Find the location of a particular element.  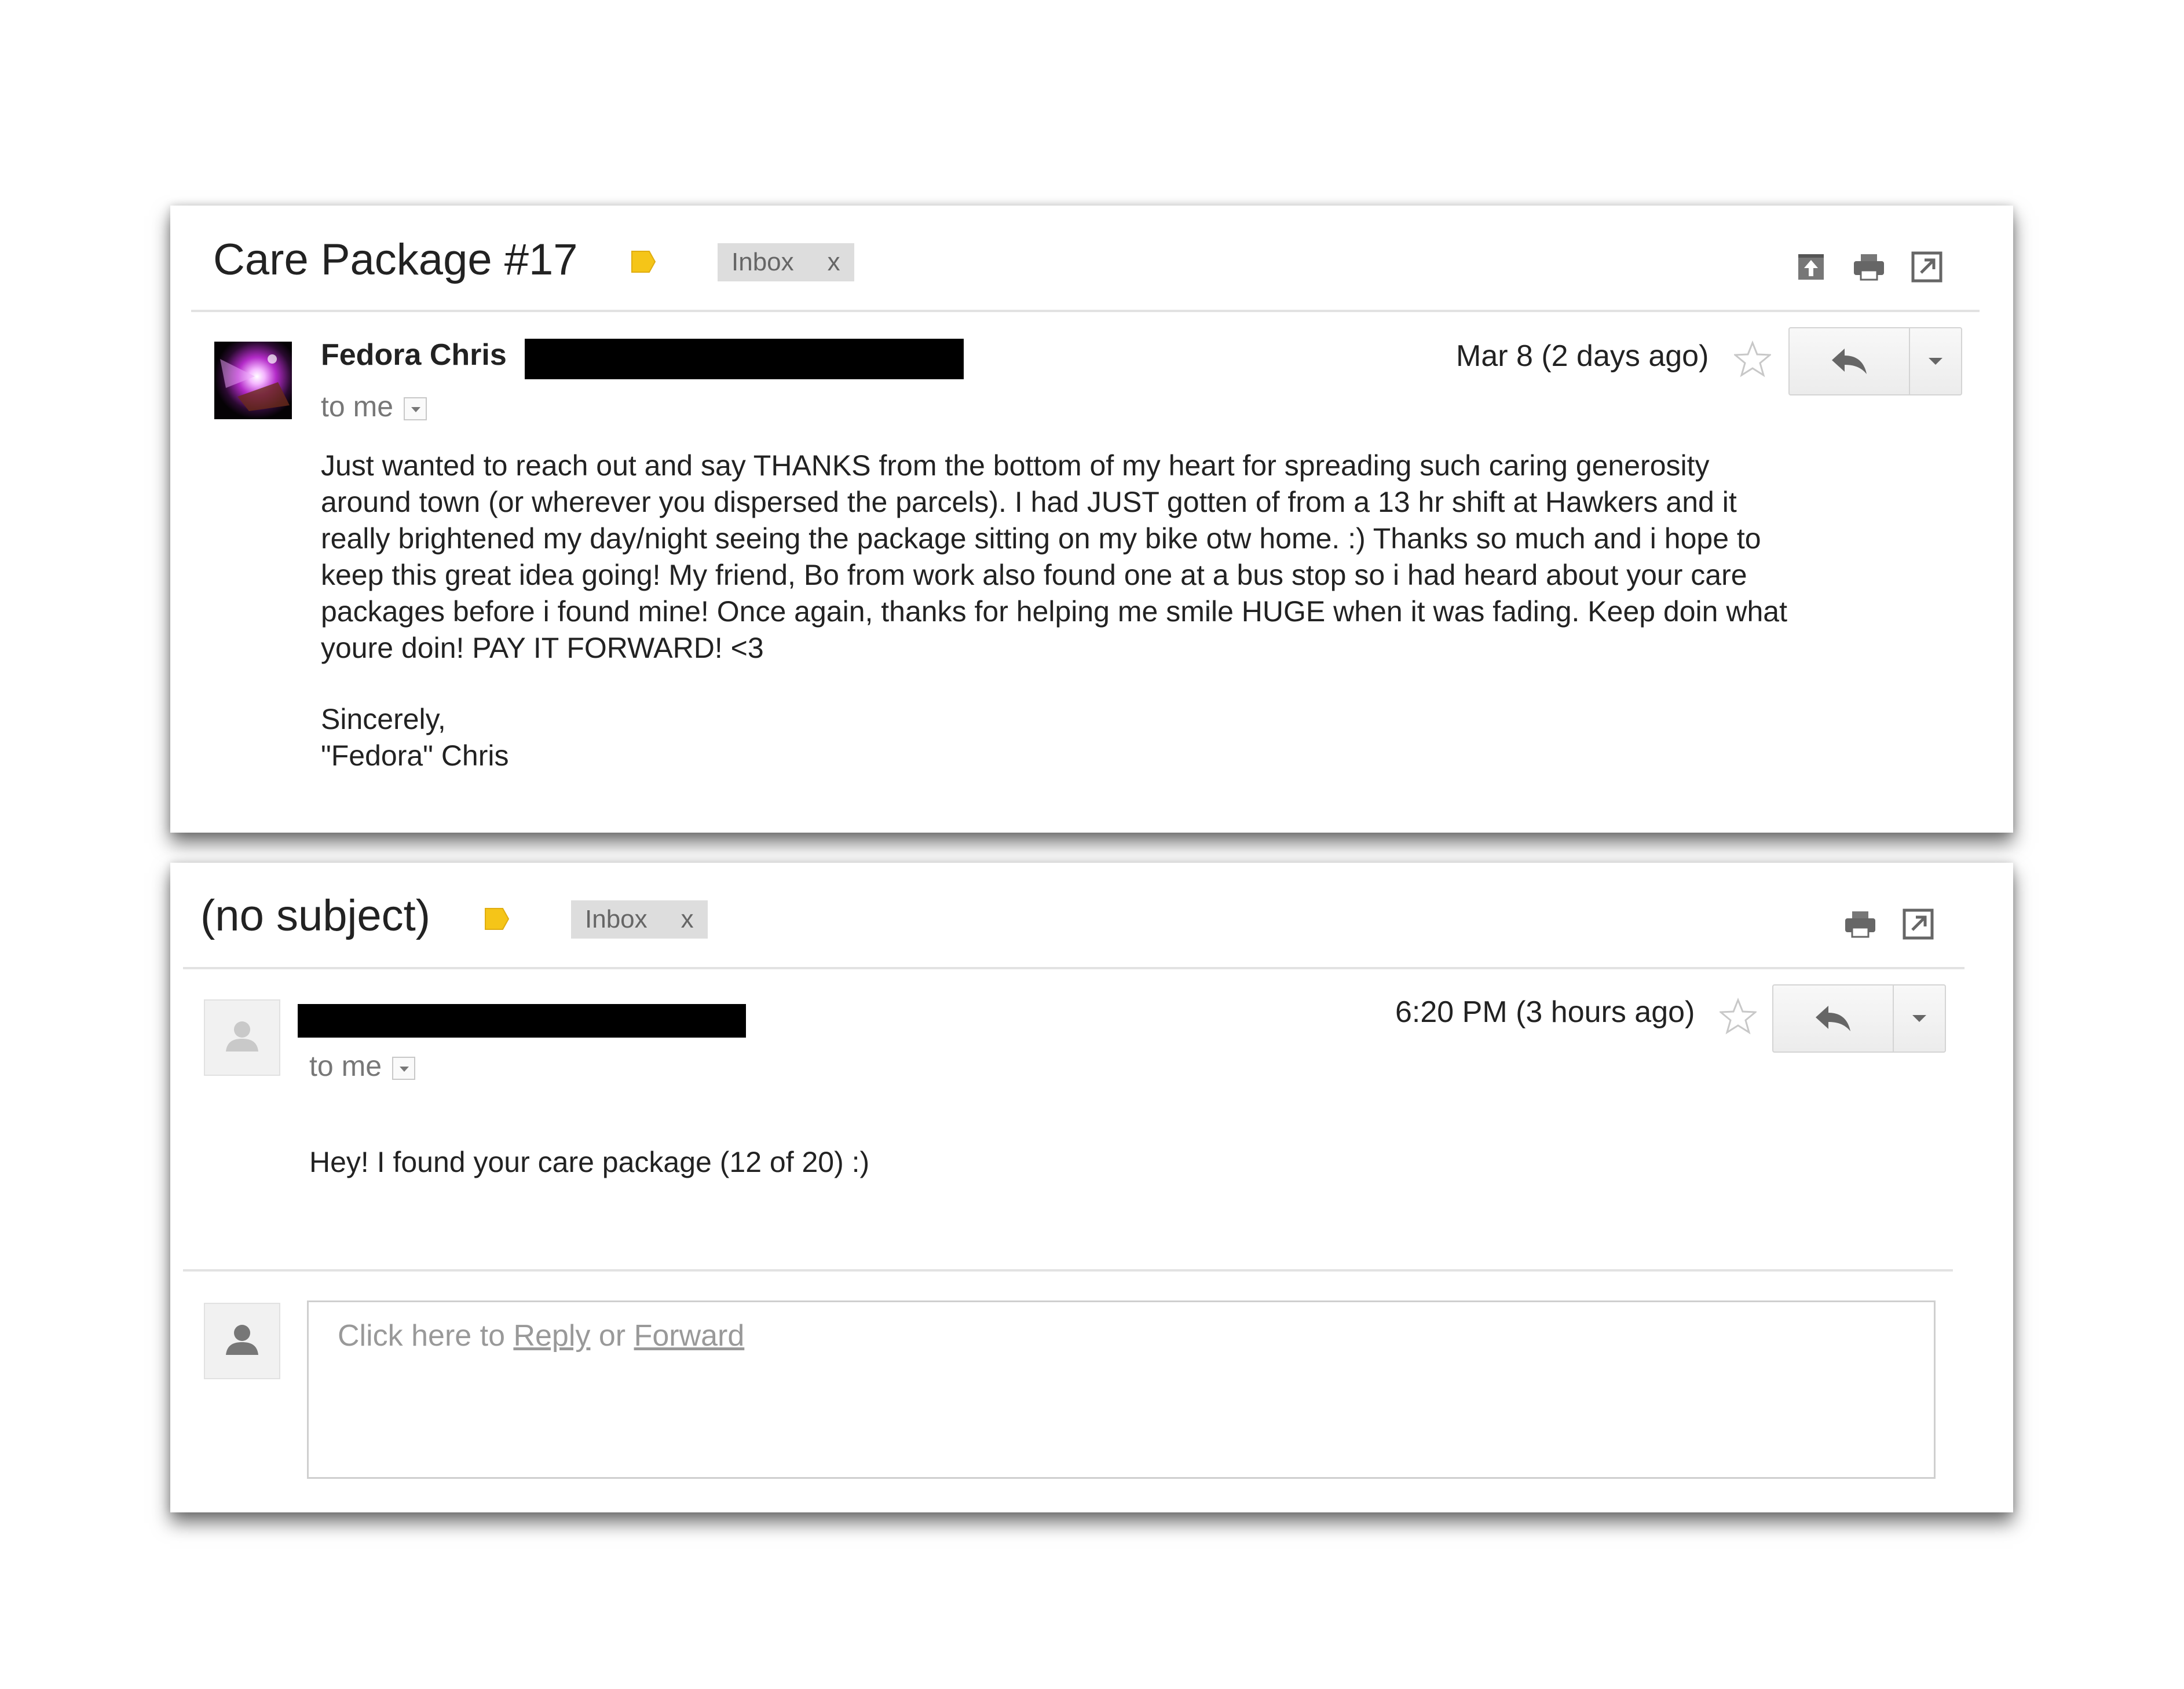

reply-link: Reply is located at coordinates (552, 1336).